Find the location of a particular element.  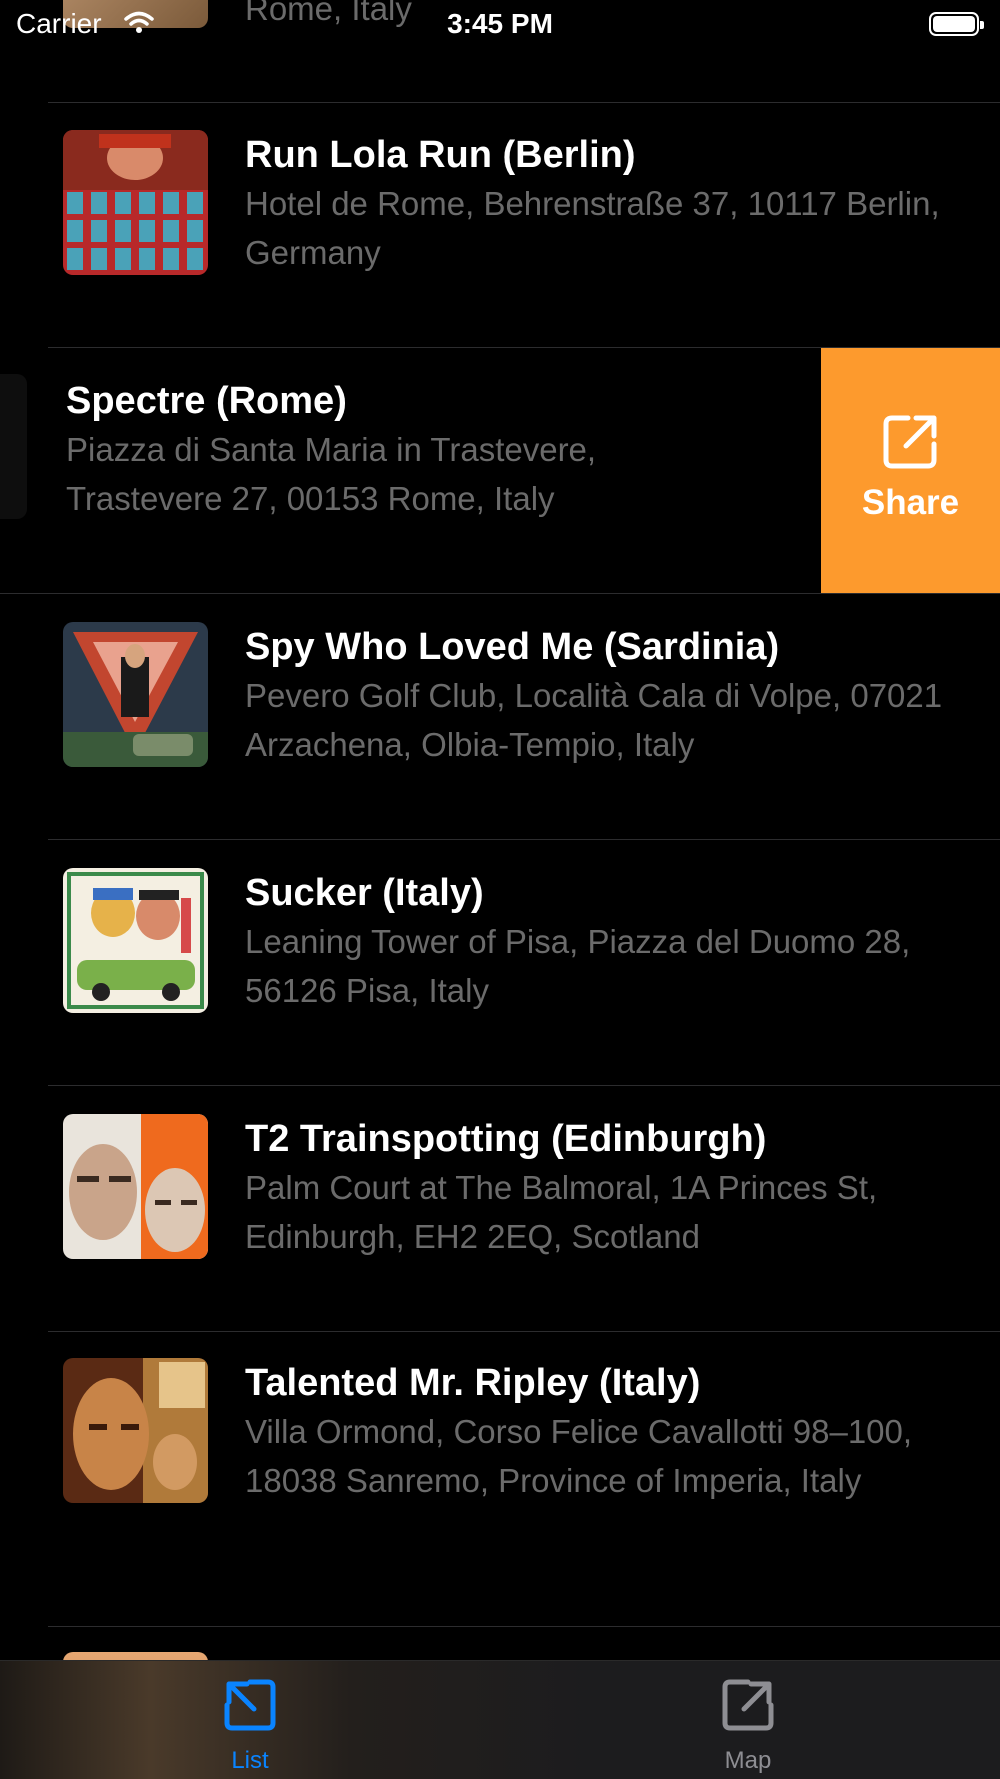

list-item-title: T2 Trainspotting (Edinburgh) is located at coordinates (506, 1139).